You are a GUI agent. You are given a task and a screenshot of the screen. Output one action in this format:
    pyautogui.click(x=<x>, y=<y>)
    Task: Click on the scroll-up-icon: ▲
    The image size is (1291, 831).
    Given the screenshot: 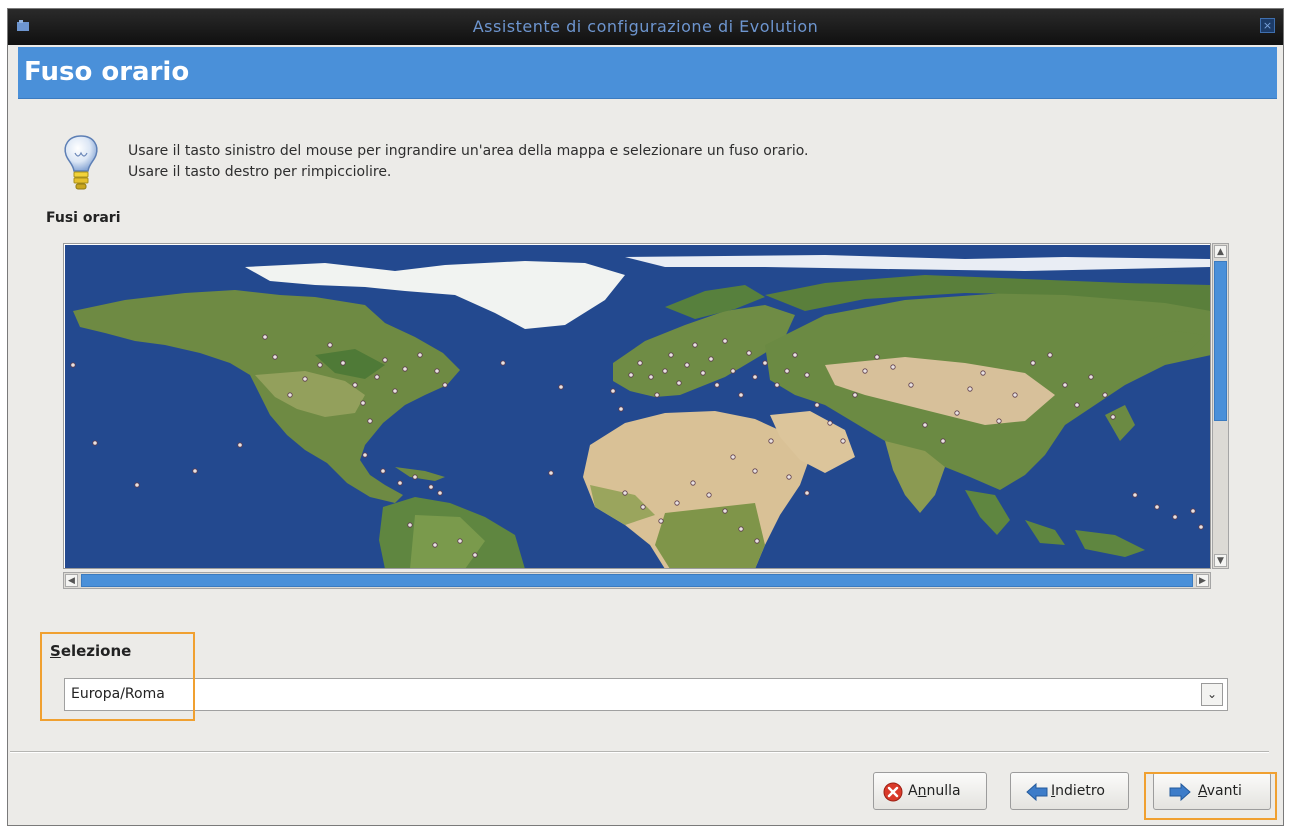 What is the action you would take?
    pyautogui.click(x=1220, y=251)
    